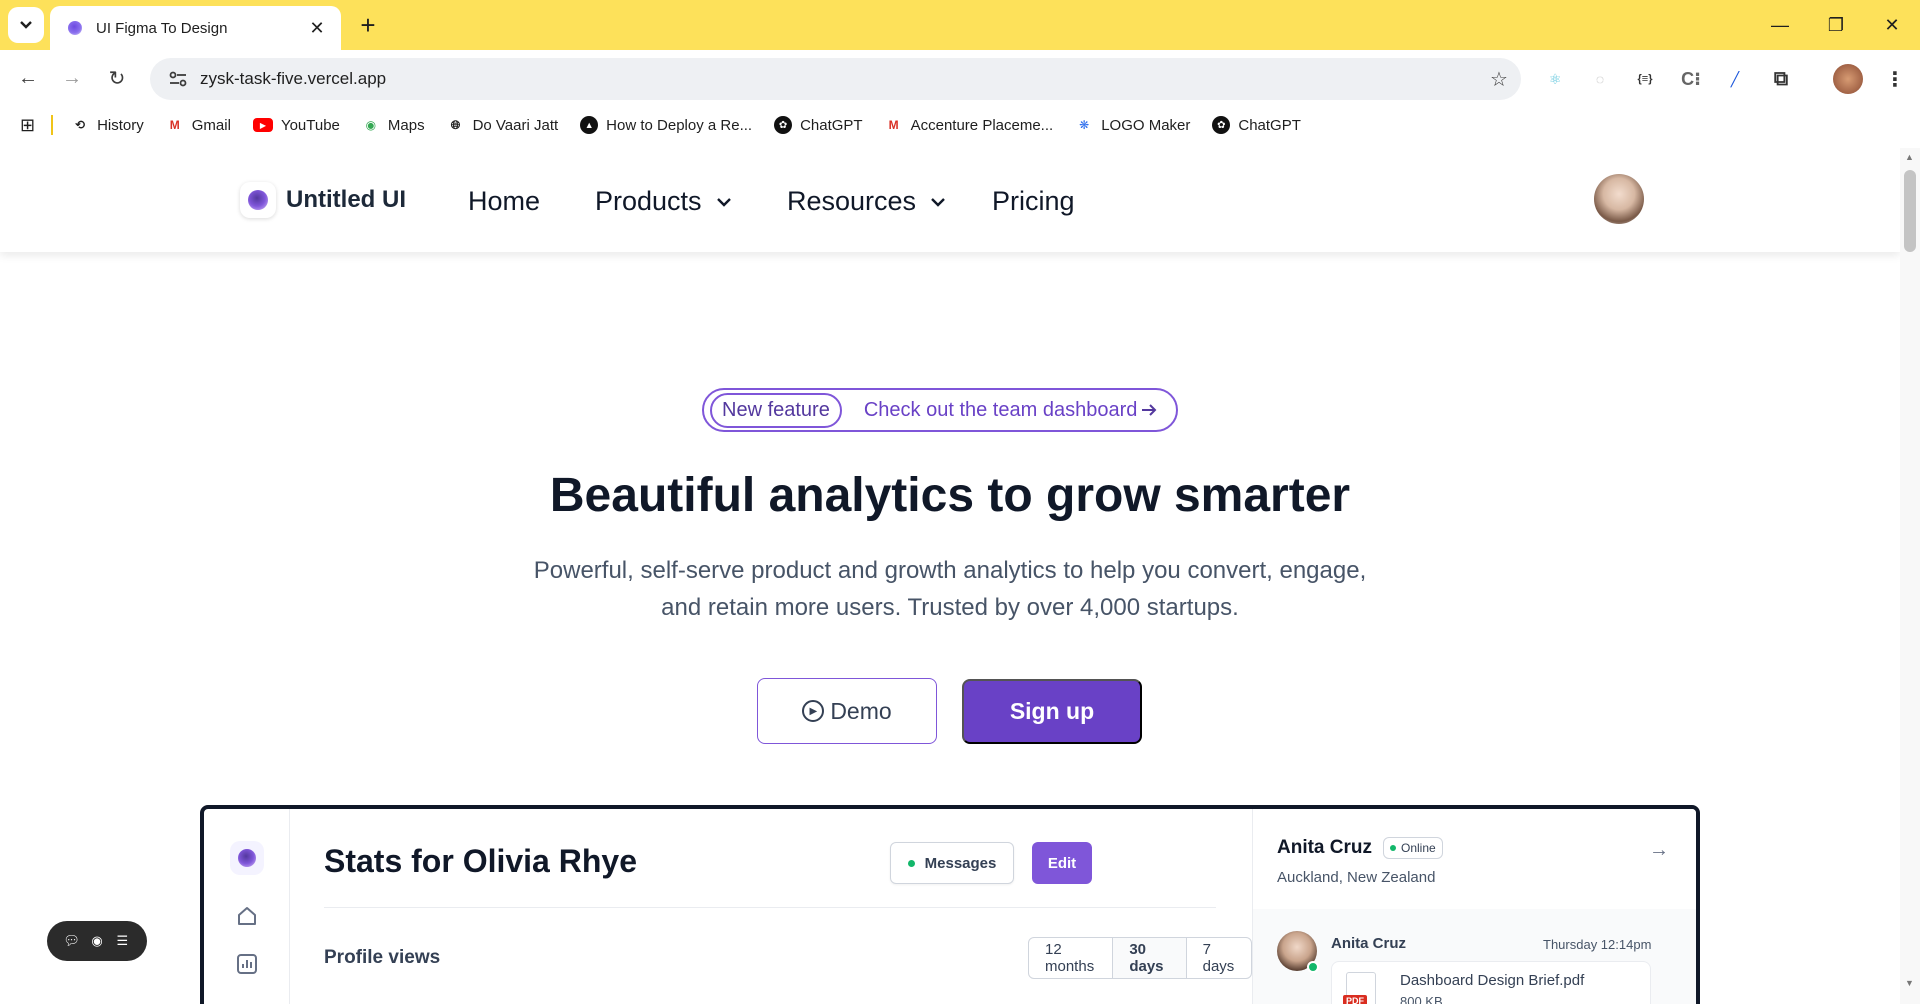  What do you see at coordinates (1052, 711) in the screenshot?
I see `signup-button: Sign up` at bounding box center [1052, 711].